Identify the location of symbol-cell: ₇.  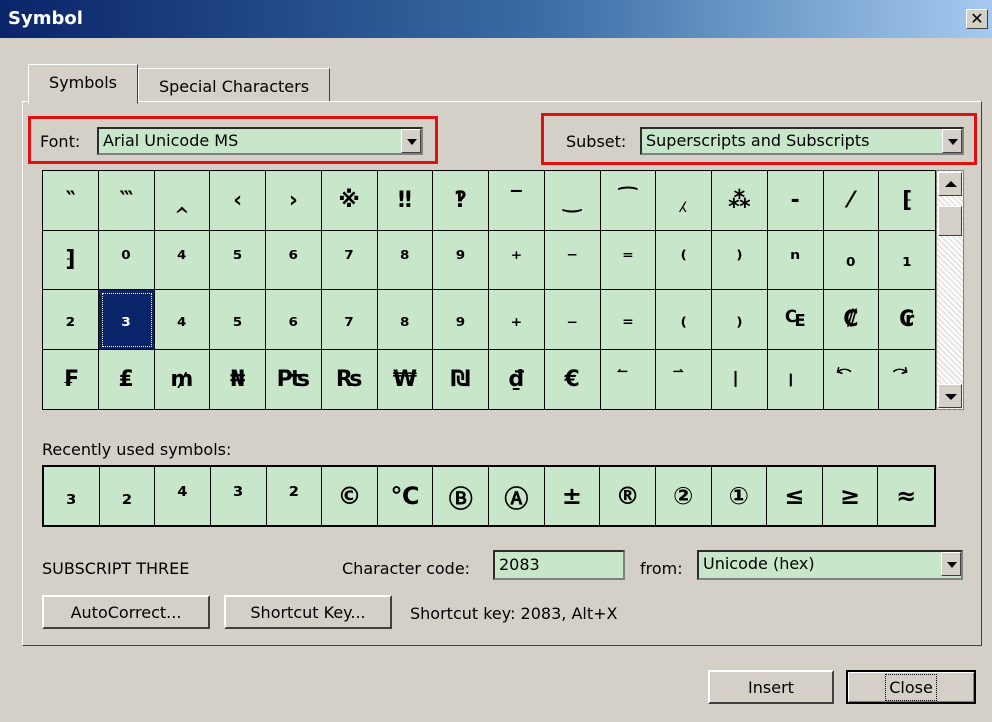
(349, 320).